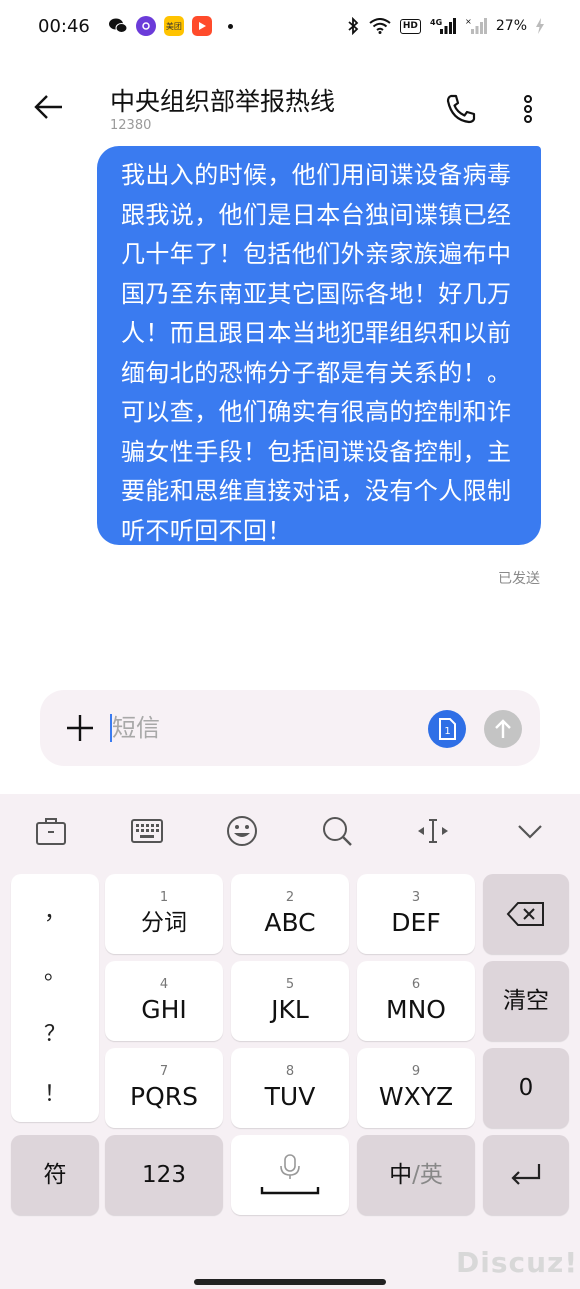 This screenshot has width=580, height=1289. I want to click on backspace-key, so click(526, 914).